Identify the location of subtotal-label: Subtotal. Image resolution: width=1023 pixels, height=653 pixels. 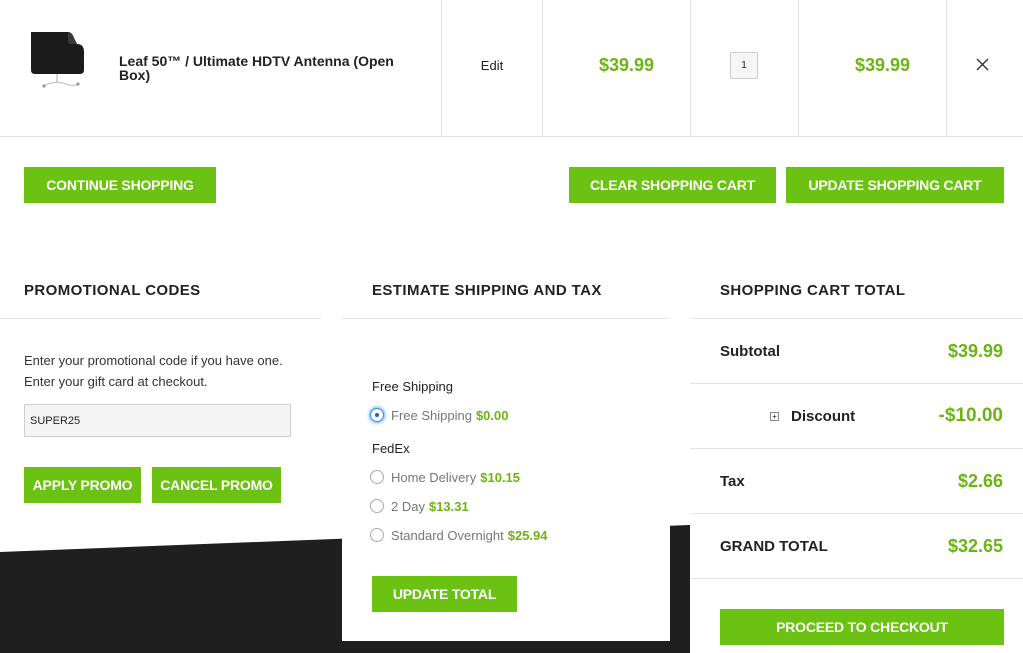
(750, 351).